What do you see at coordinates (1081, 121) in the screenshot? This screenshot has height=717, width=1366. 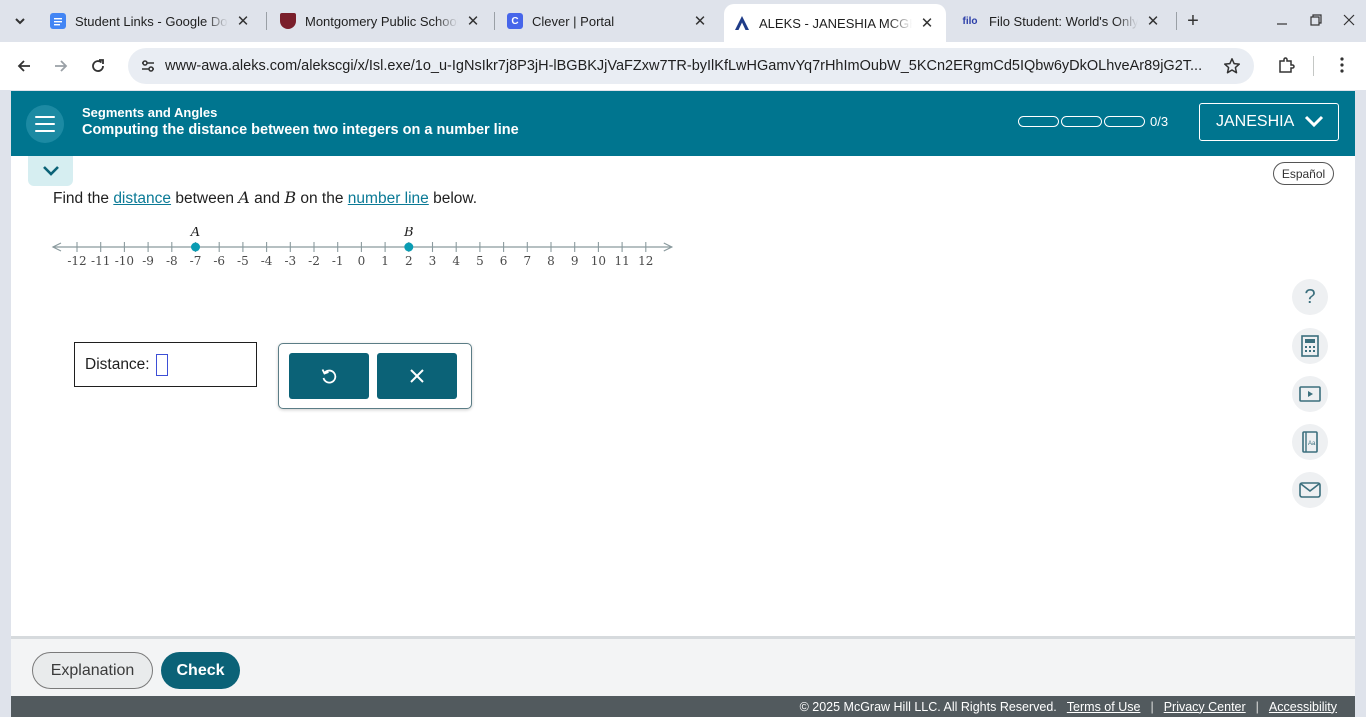 I see `progress-segment` at bounding box center [1081, 121].